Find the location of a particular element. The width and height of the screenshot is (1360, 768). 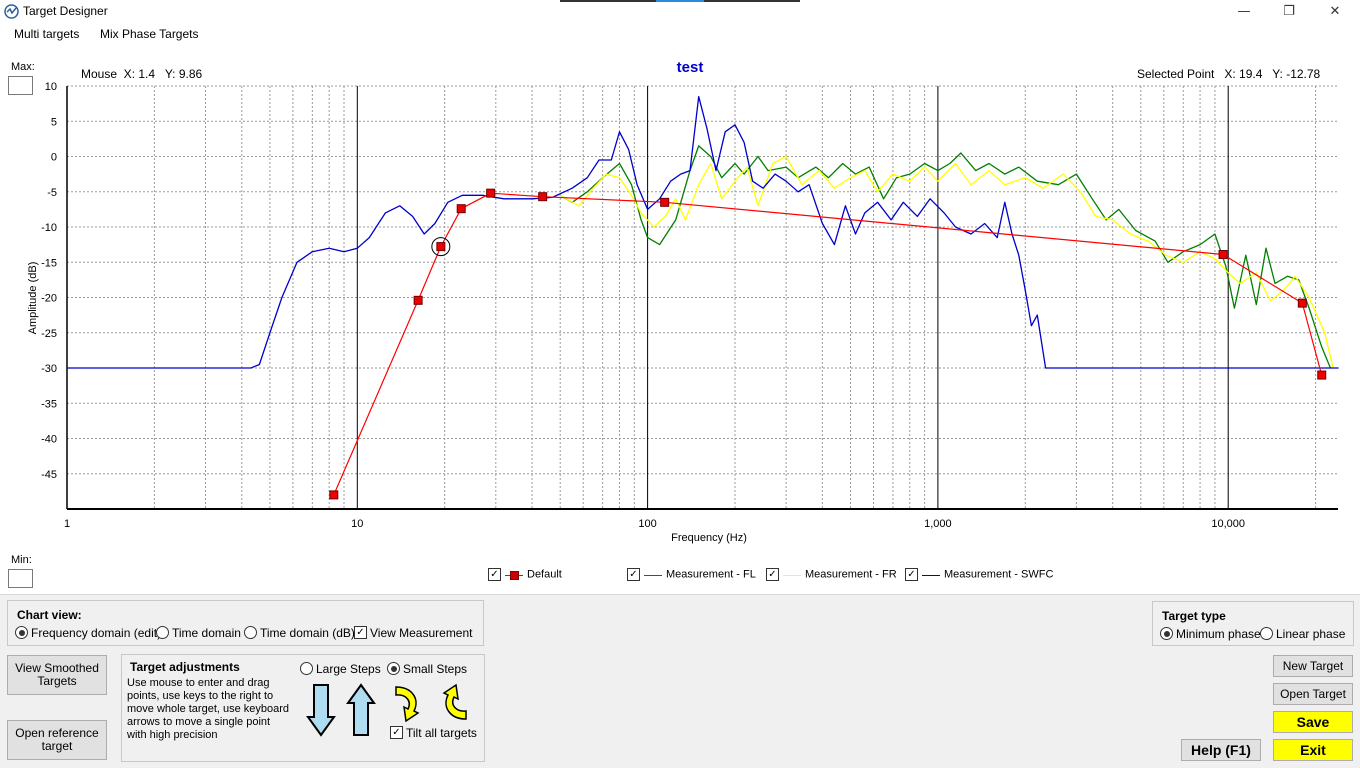

radio-time-domain-db-label: Time domain (dB) is located at coordinates (307, 632).